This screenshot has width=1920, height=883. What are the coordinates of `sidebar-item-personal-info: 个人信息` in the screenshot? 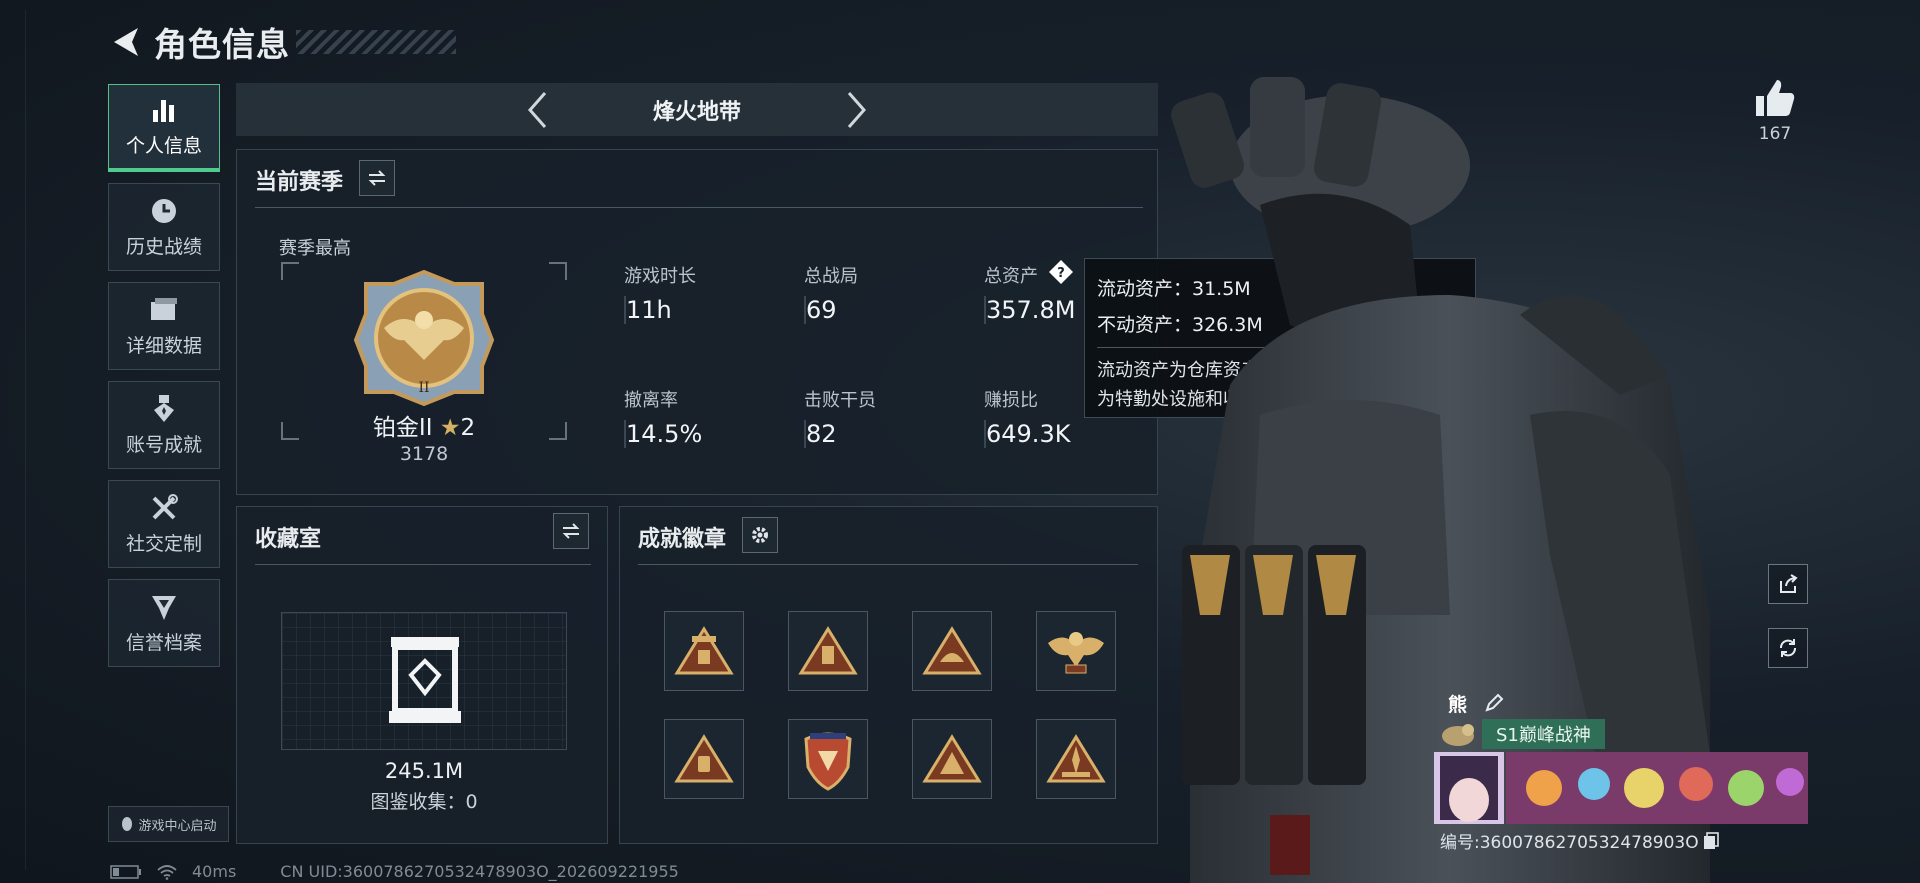 It's located at (164, 128).